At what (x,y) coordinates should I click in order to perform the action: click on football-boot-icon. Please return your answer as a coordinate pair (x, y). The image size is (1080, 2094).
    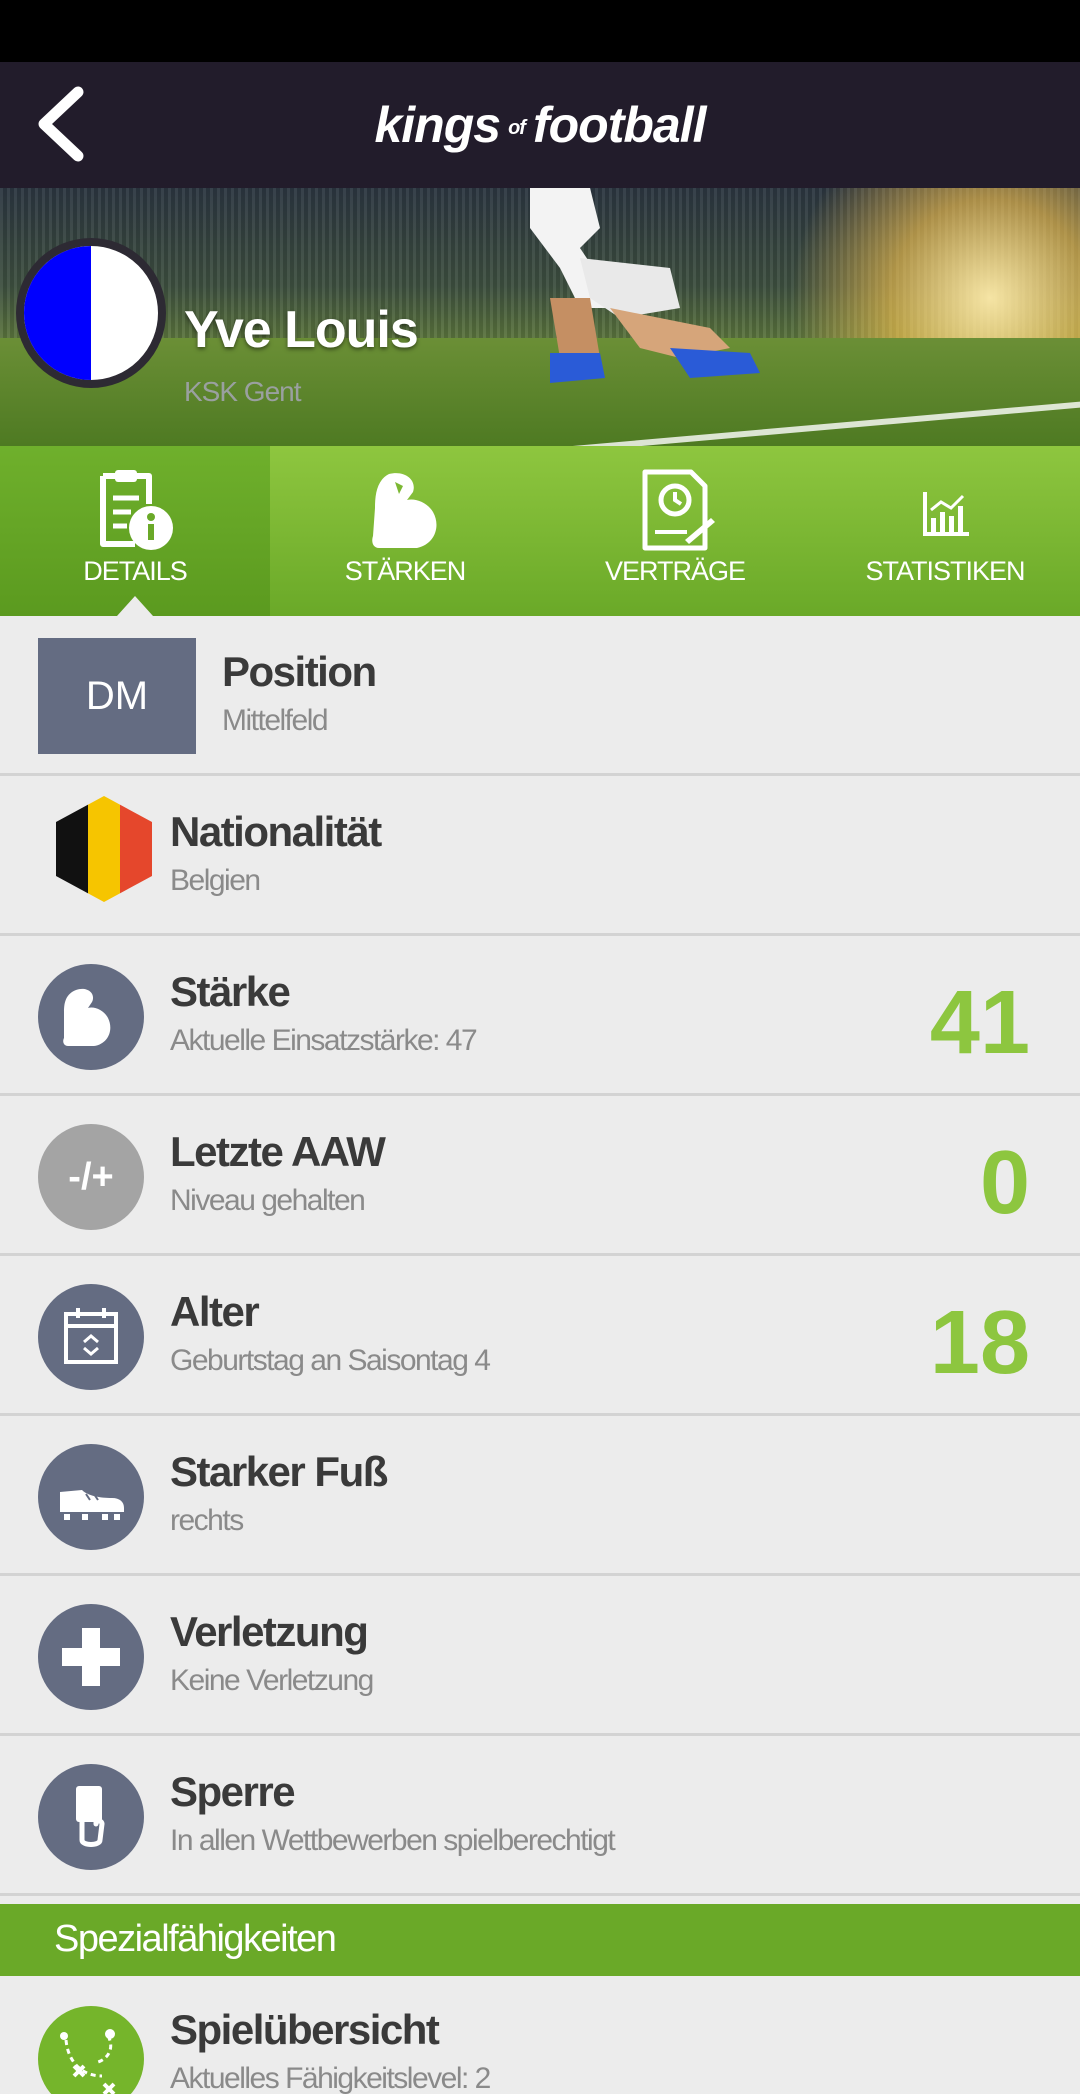
    Looking at the image, I should click on (91, 1497).